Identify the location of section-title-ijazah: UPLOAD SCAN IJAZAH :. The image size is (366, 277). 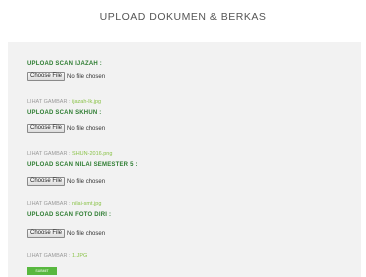
(65, 64).